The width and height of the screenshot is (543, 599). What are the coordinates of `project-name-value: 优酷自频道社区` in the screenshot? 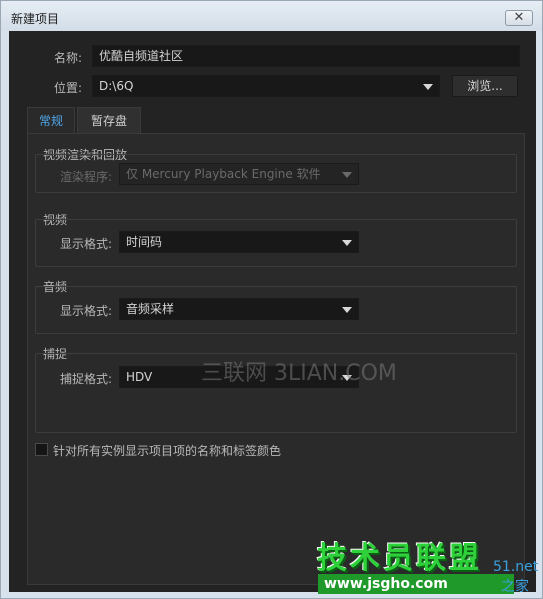 It's located at (141, 56).